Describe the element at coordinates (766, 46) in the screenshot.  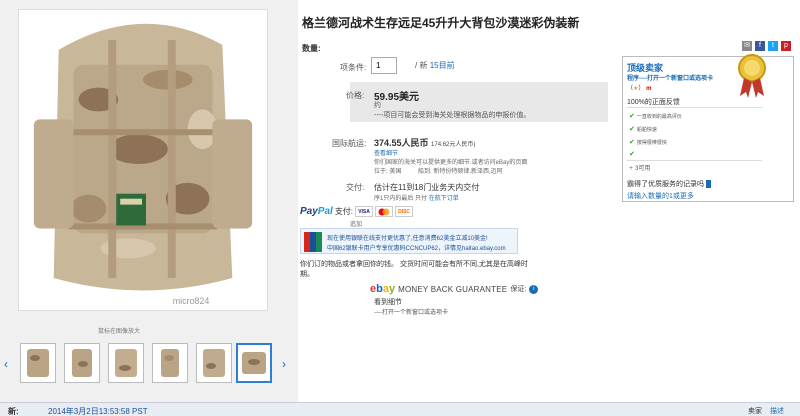
I see `share-icons: ✉ f t p` at that location.